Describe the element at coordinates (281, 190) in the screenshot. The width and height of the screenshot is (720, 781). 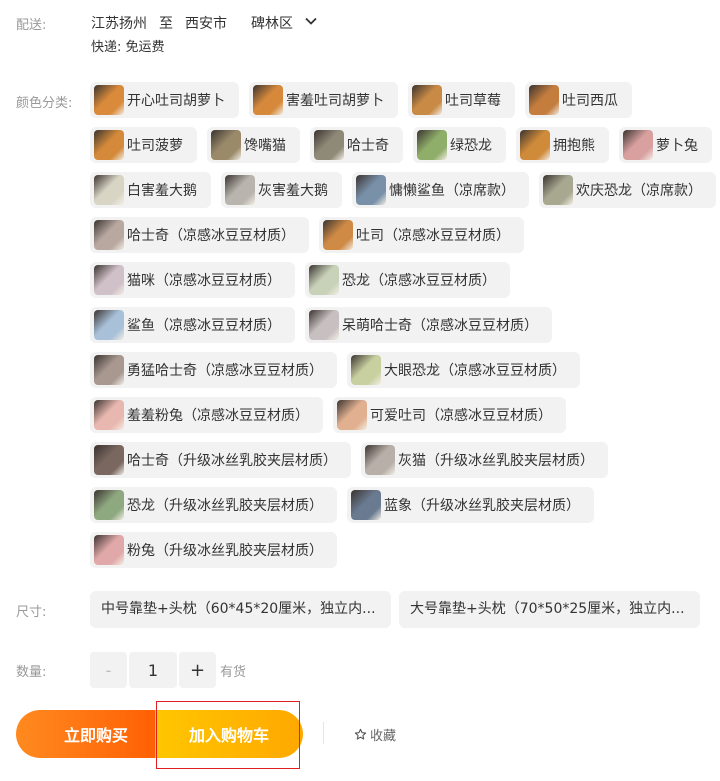
I see `color-option: 灰害羞大鹅` at that location.